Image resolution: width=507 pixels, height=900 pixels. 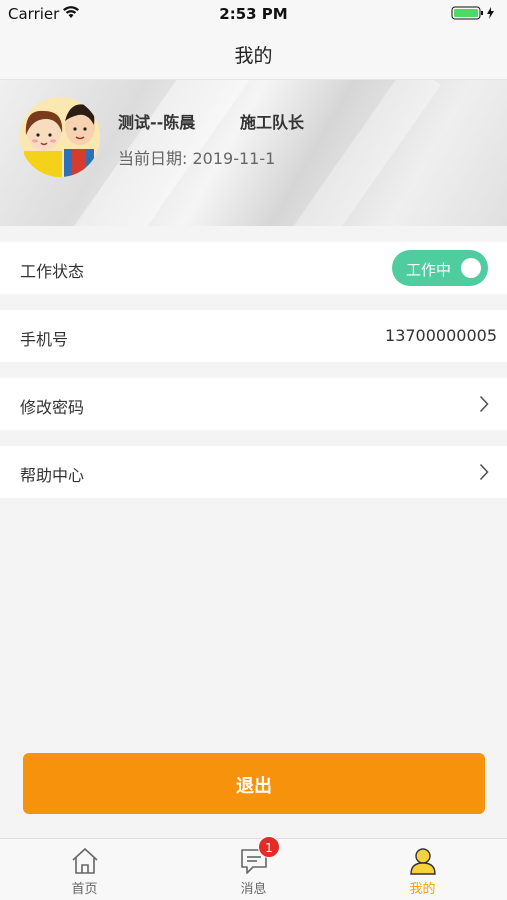 What do you see at coordinates (52, 475) in the screenshot?
I see `help-center-label: 帮助中心` at bounding box center [52, 475].